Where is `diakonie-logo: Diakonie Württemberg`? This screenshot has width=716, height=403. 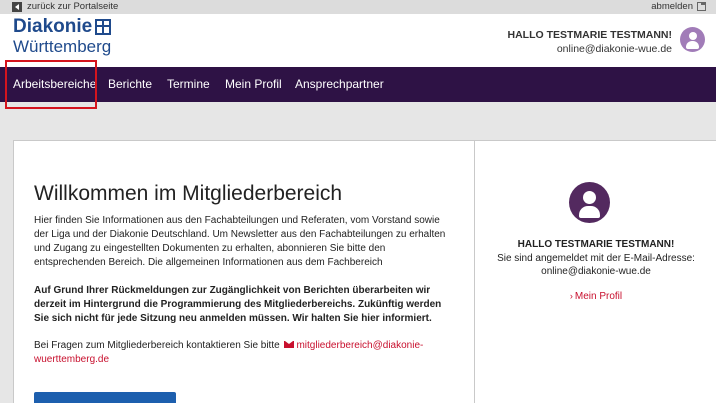 diakonie-logo: Diakonie Württemberg is located at coordinates (62, 37).